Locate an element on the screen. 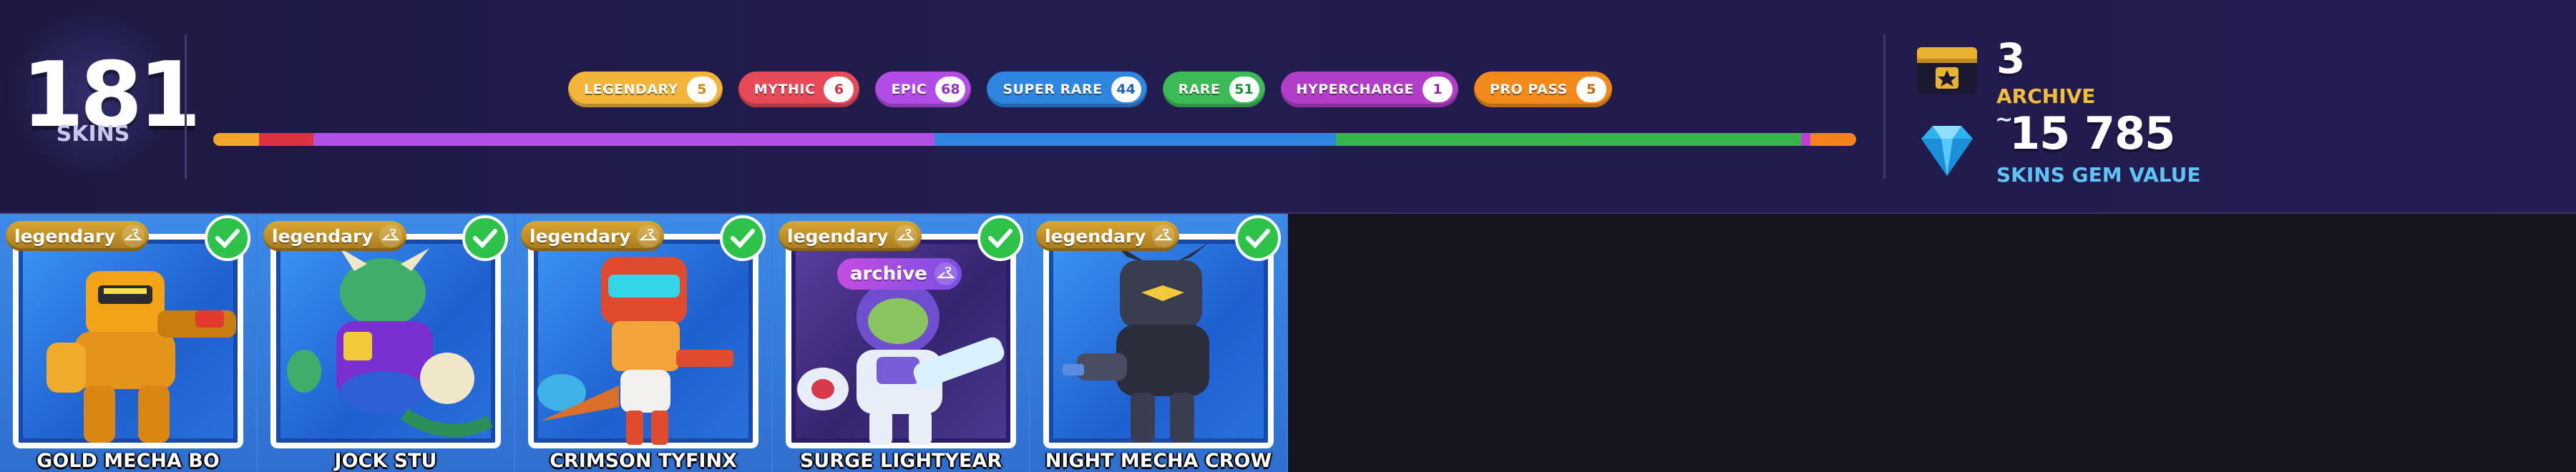 The height and width of the screenshot is (472, 2576). rarity-pill-count: 68 is located at coordinates (950, 90).